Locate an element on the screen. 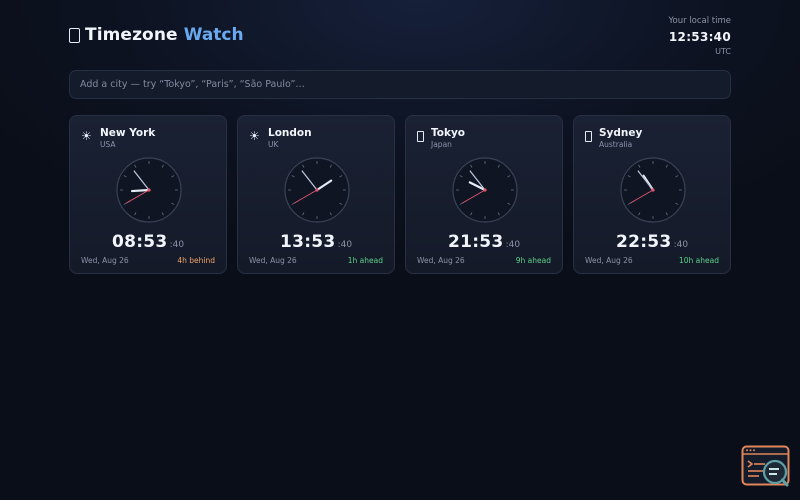 This screenshot has height=500, width=800. offset-label: 4h behind is located at coordinates (196, 260).